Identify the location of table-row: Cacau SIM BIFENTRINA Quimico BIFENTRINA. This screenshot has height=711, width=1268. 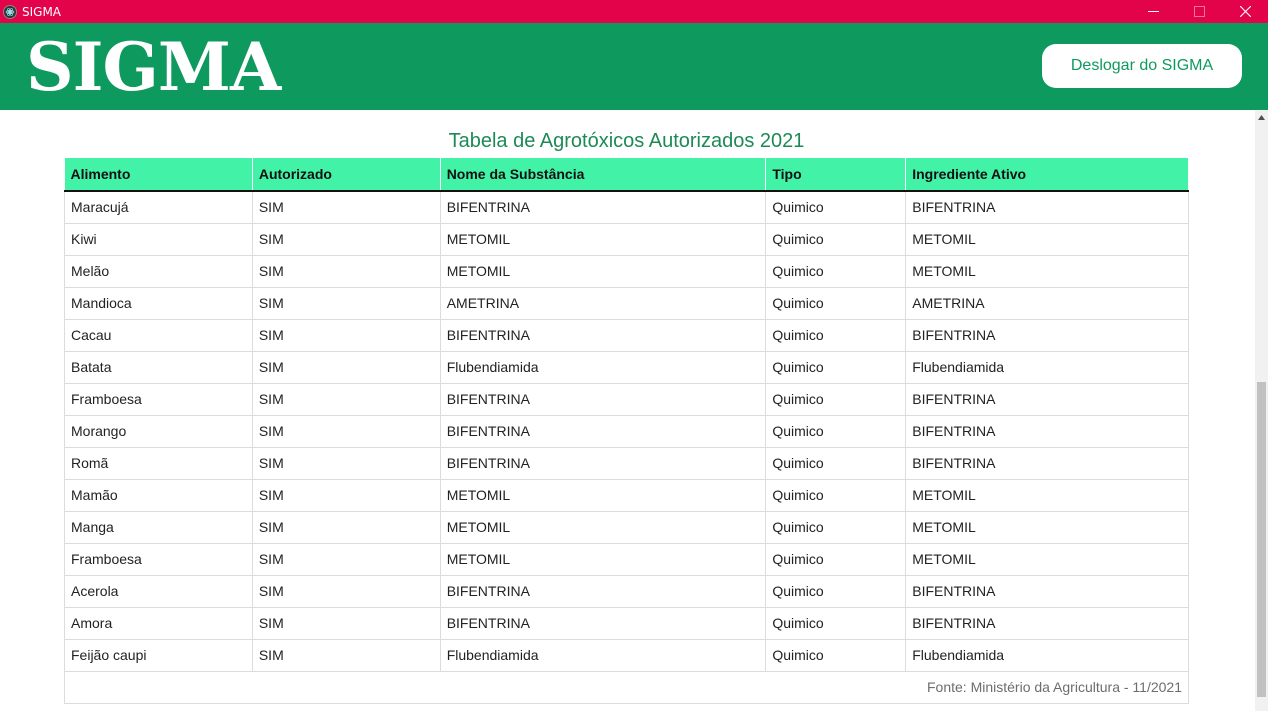
(626, 335).